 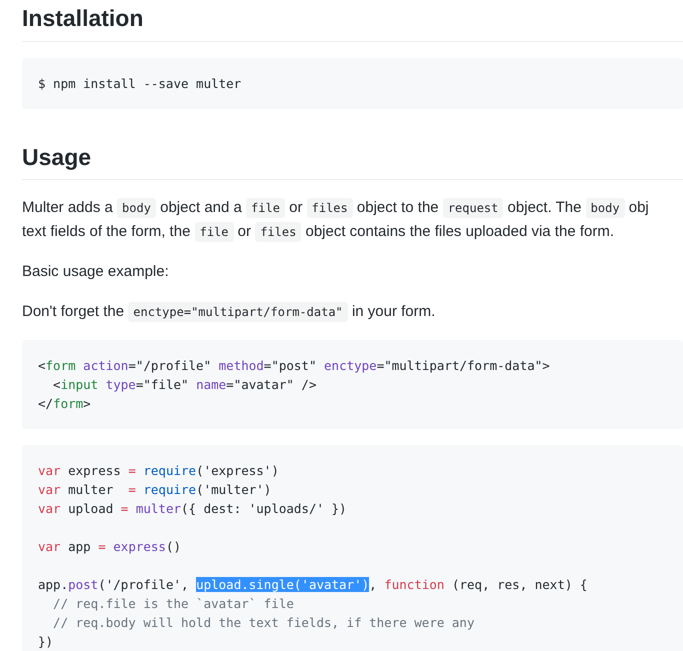 I want to click on code-line: var multer = require('multer'), so click(x=155, y=490).